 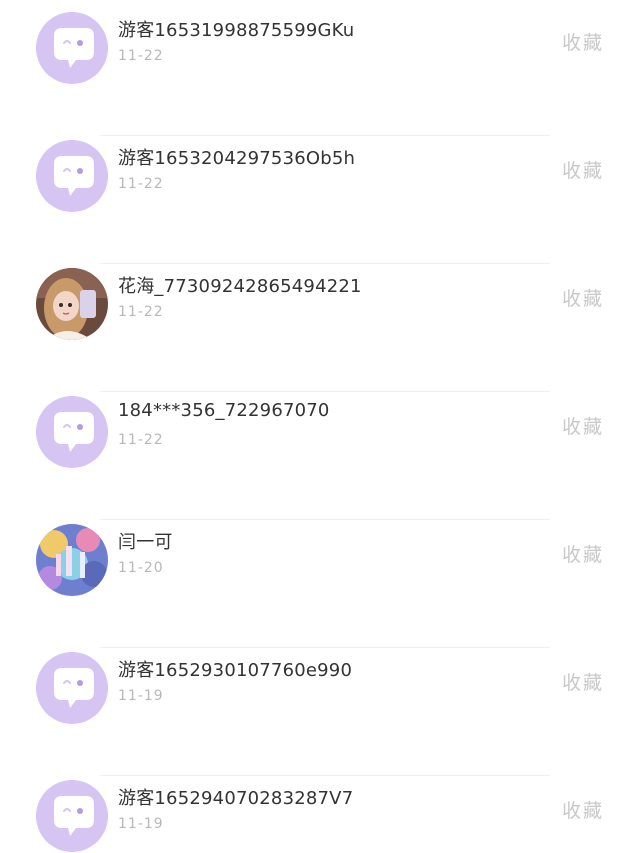 I want to click on visitor-name: 游客165294070283287V7, so click(x=236, y=798).